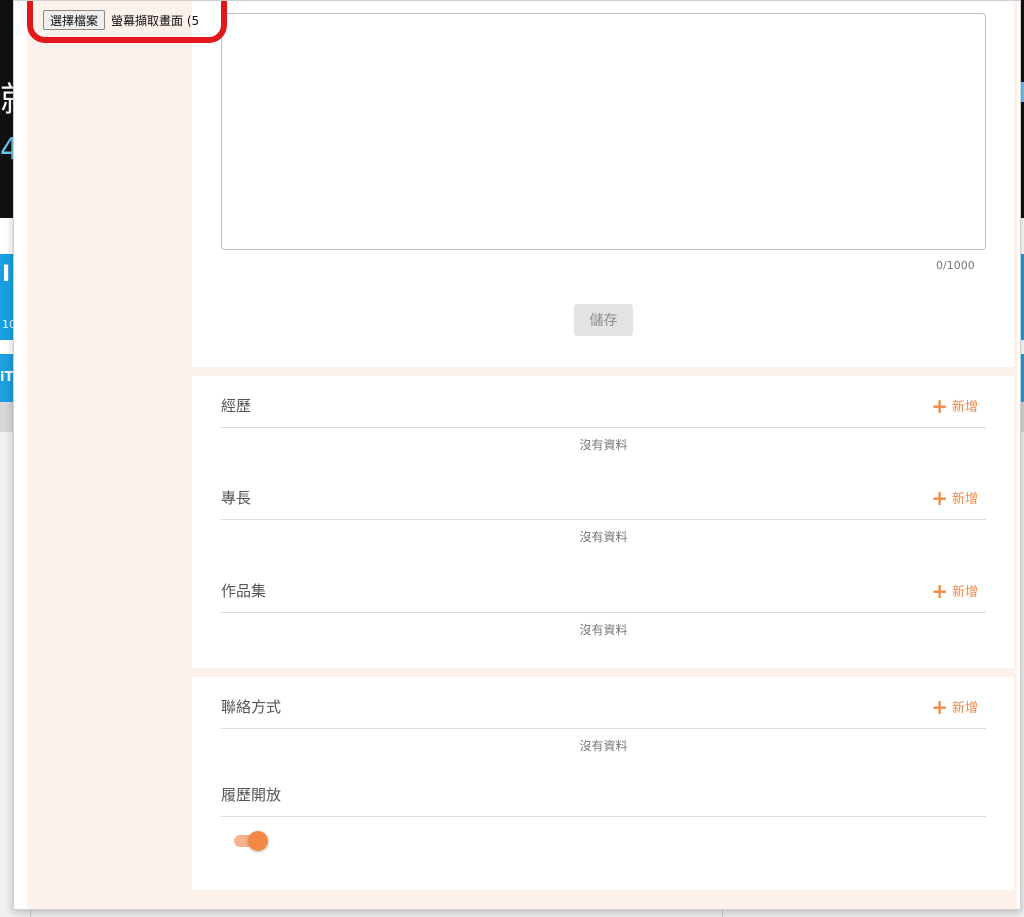 This screenshot has height=917, width=1024. I want to click on add-contact-button: + 新增, so click(954, 707).